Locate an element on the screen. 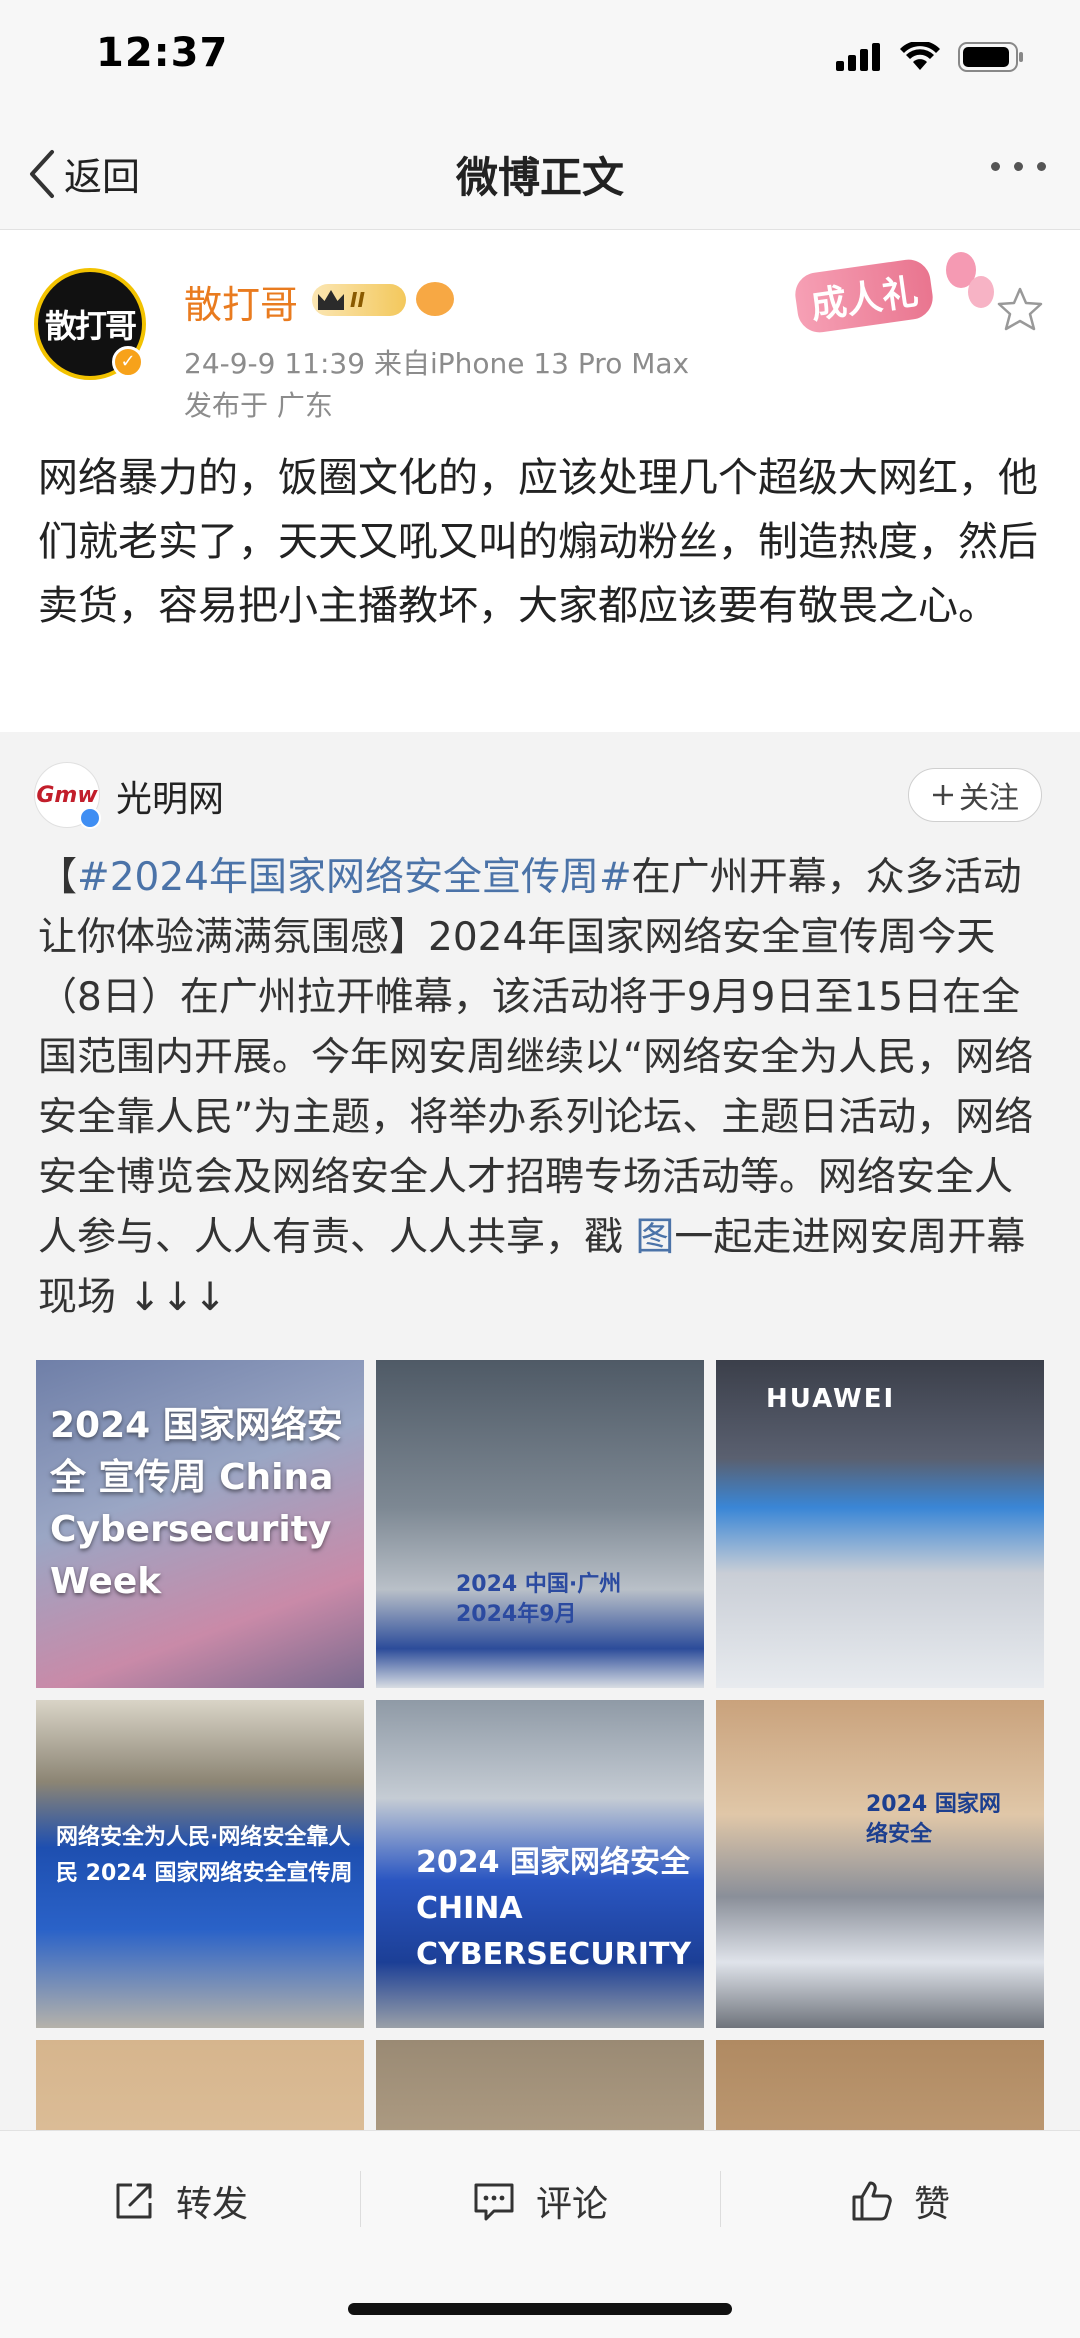 This screenshot has width=1080, height=2338. wifi-icon is located at coordinates (920, 56).